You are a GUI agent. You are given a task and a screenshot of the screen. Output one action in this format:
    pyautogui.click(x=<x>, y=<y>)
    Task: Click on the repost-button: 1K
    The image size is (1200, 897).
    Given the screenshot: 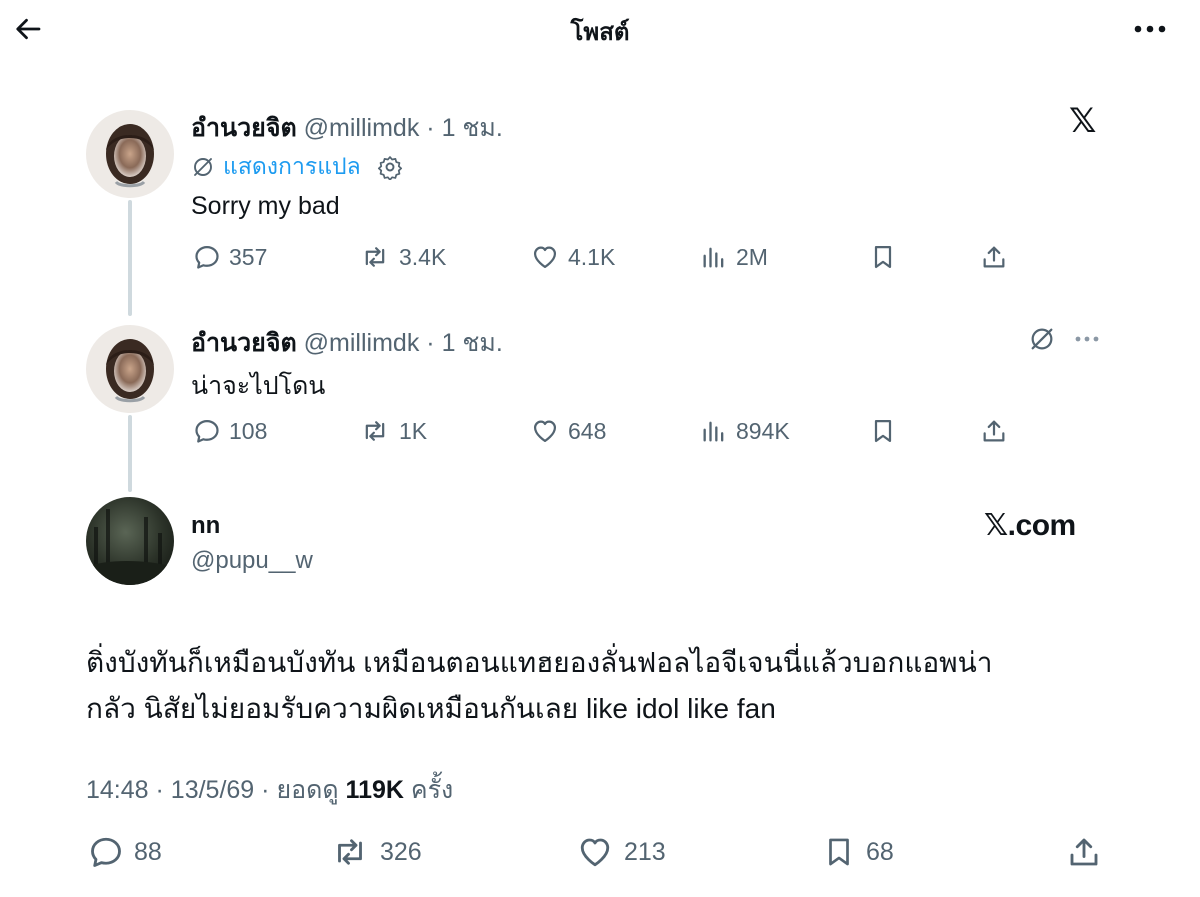 What is the action you would take?
    pyautogui.click(x=393, y=431)
    